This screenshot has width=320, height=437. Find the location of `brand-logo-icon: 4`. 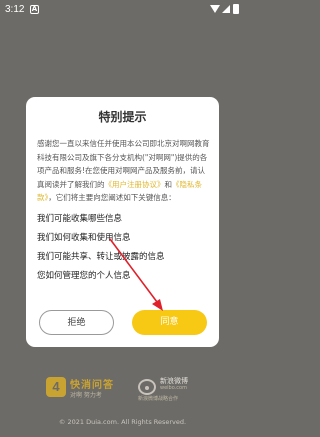

brand-logo-icon: 4 is located at coordinates (56, 387).